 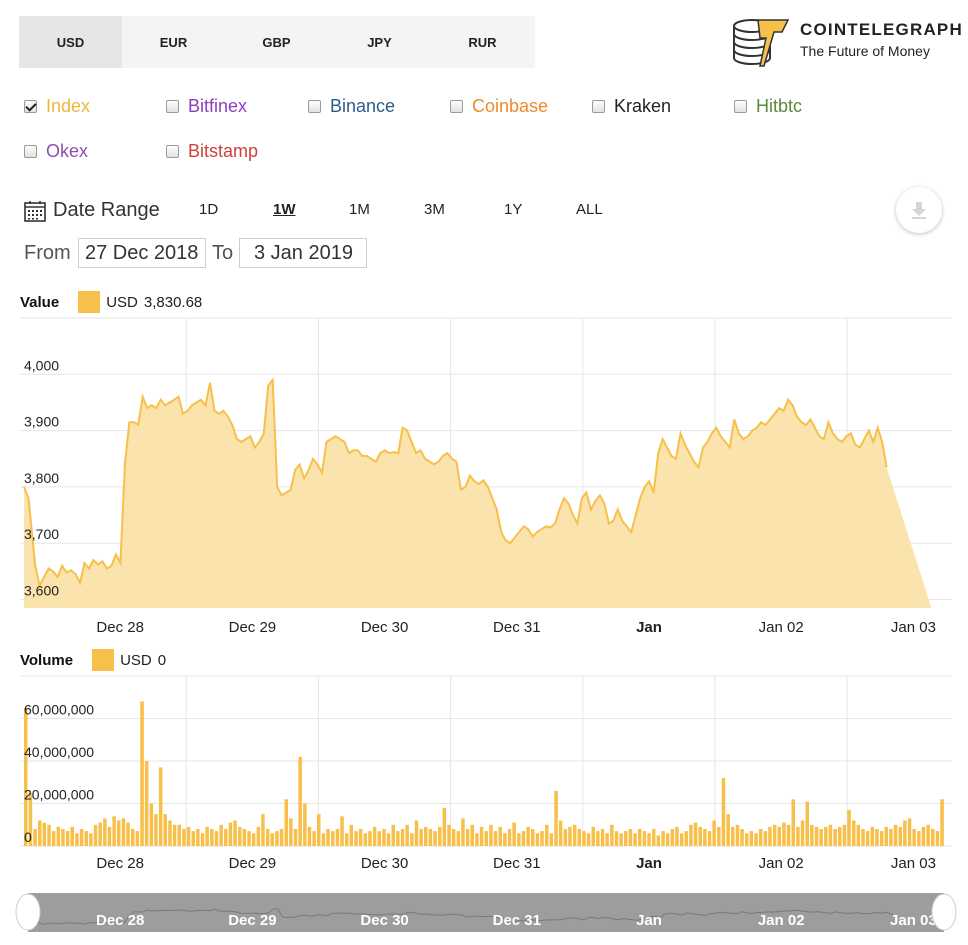 I want to click on range-navigator: Dec 28 Dec 29 Dec 30 Dec 31 Jan Jan 02 Jan 03, so click(x=486, y=912).